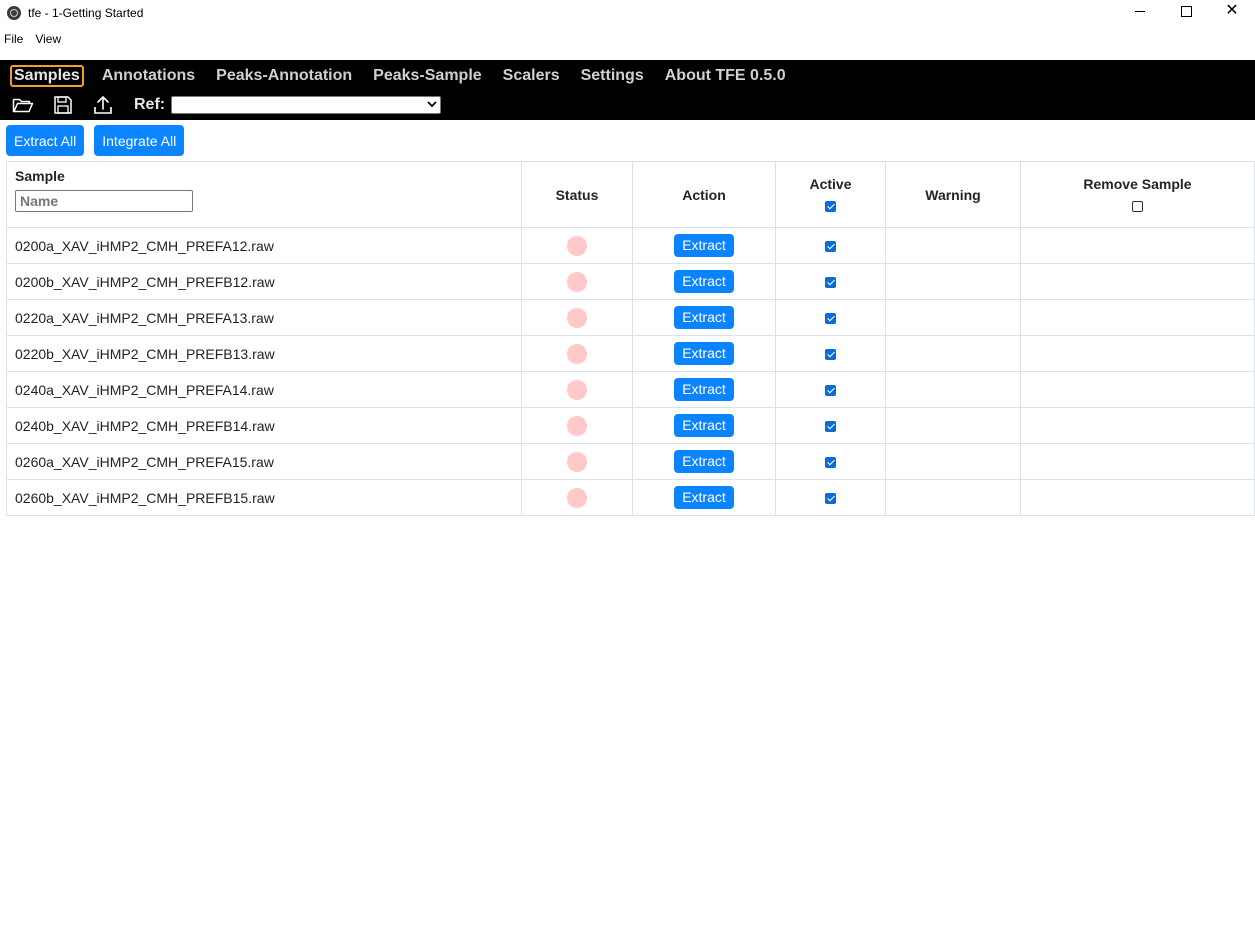 The width and height of the screenshot is (1255, 943). I want to click on tab-peaks-sample: Peaks-Sample, so click(427, 76).